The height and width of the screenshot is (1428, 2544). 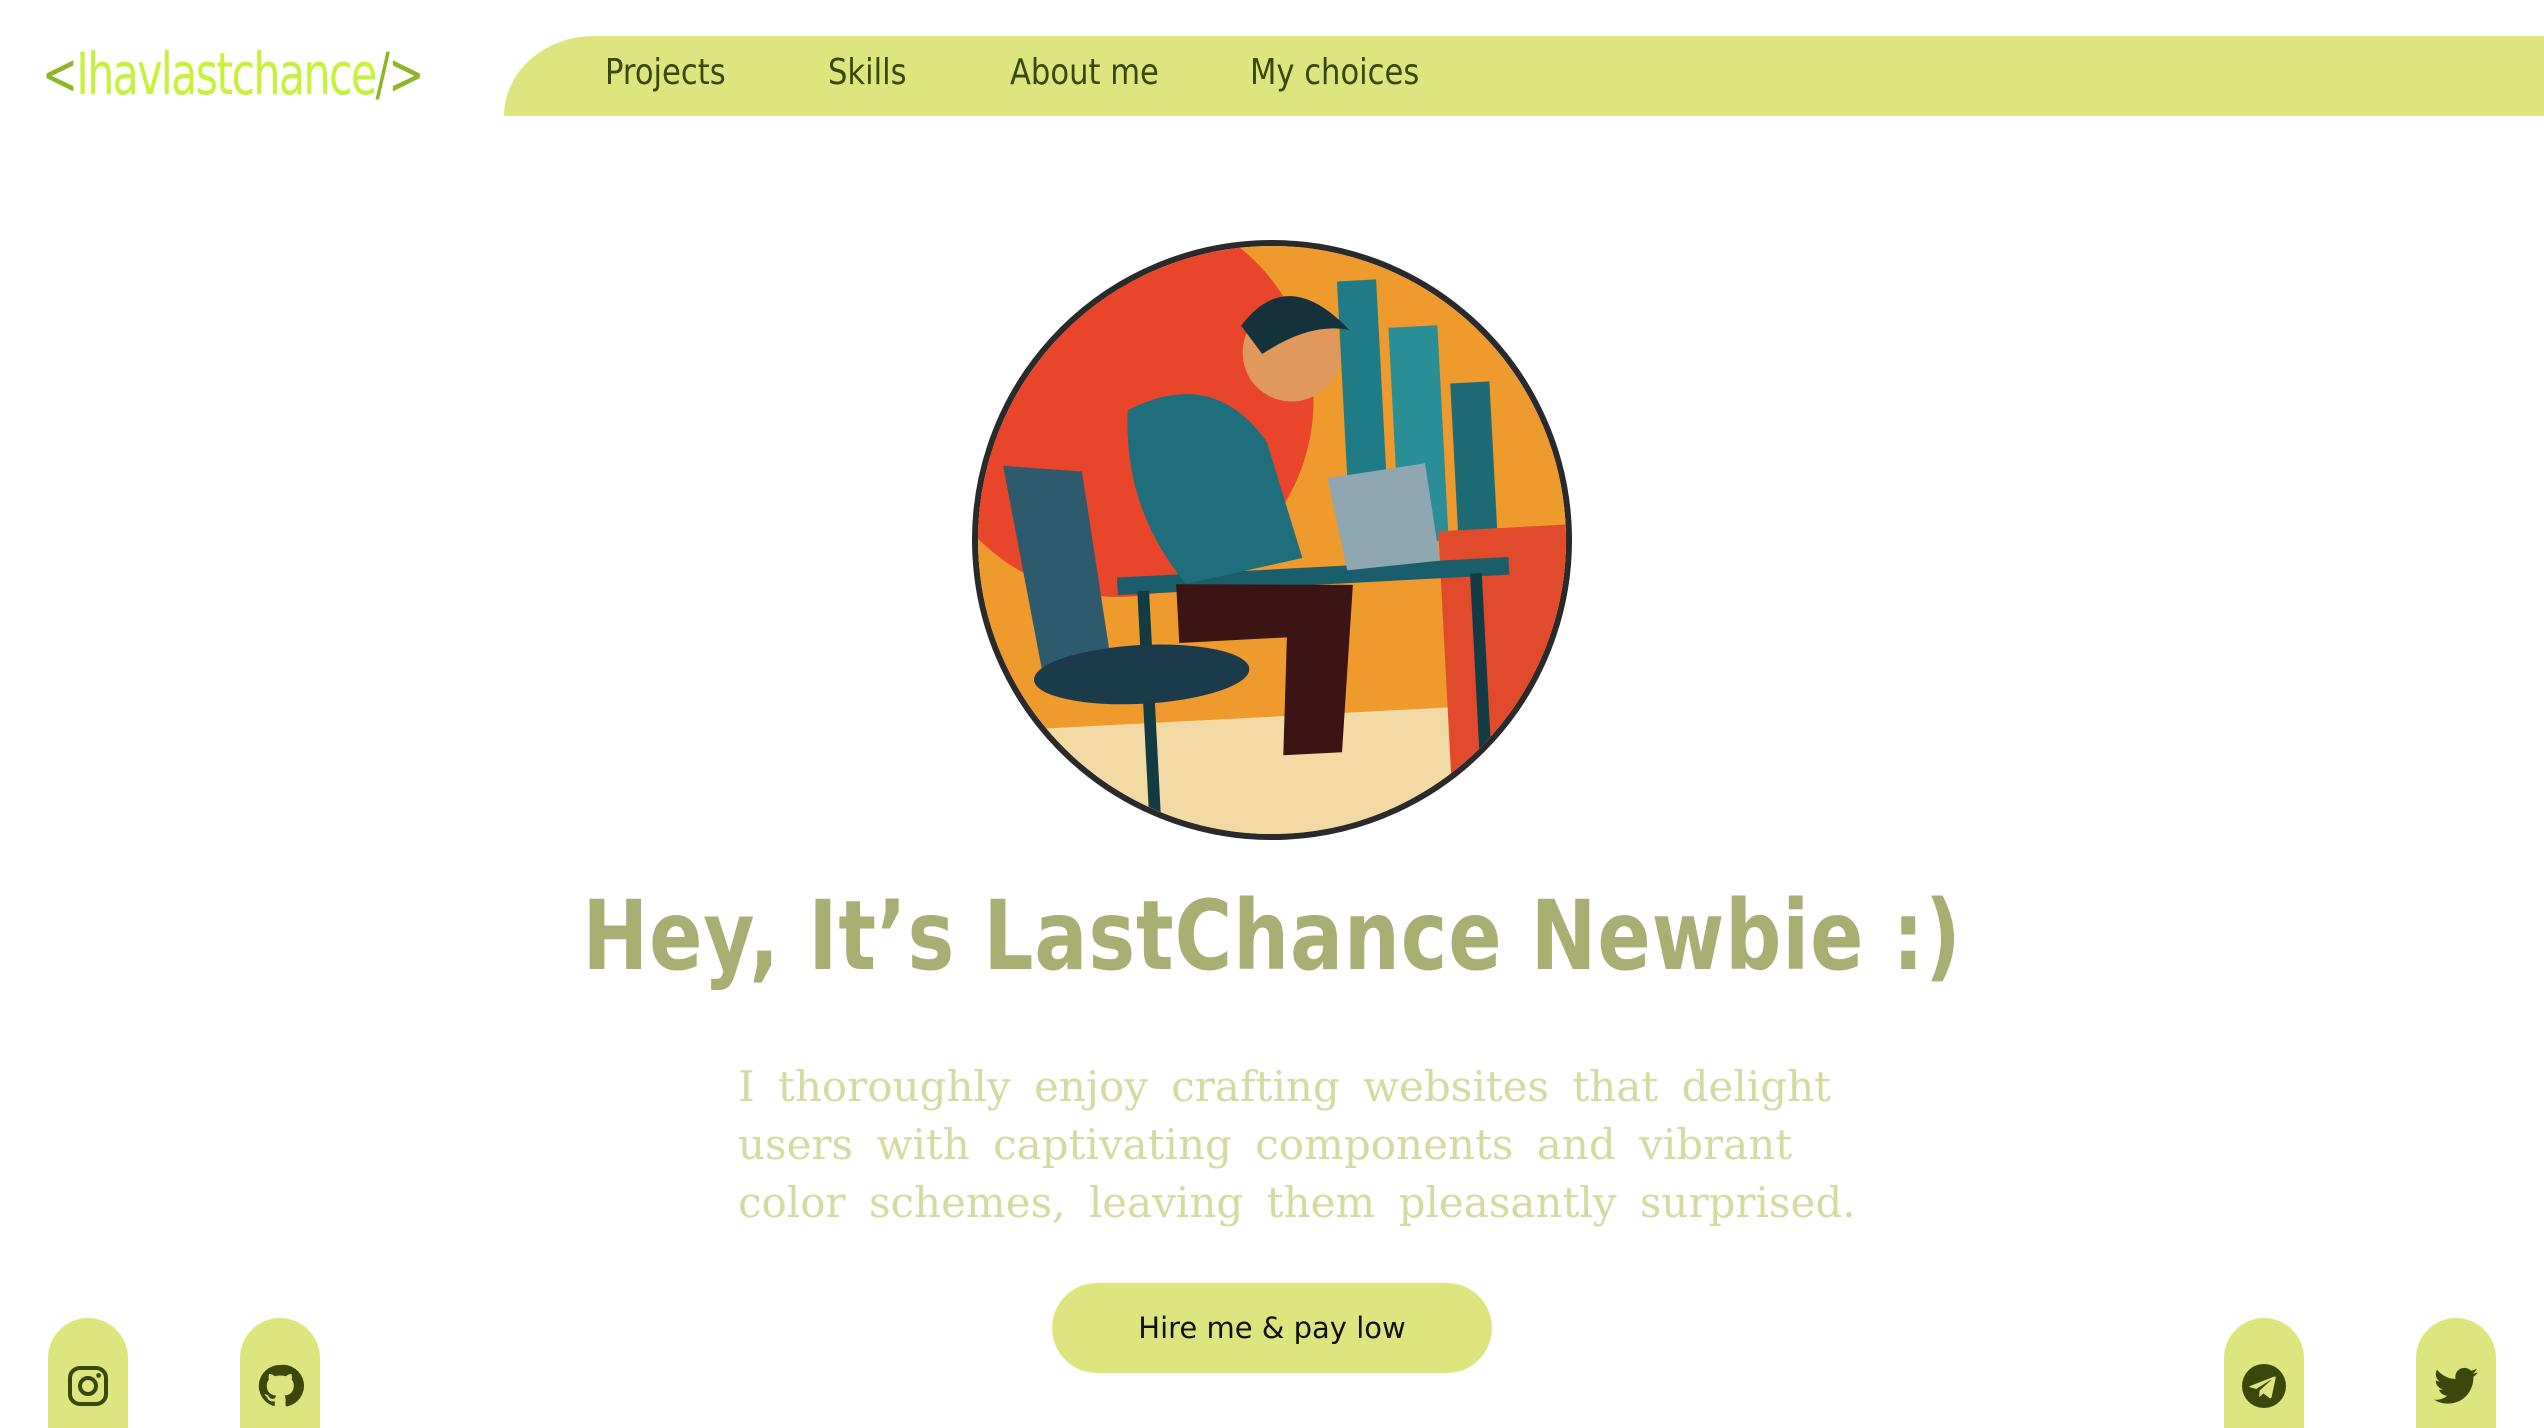 I want to click on nav-skills: Skills, so click(x=867, y=72).